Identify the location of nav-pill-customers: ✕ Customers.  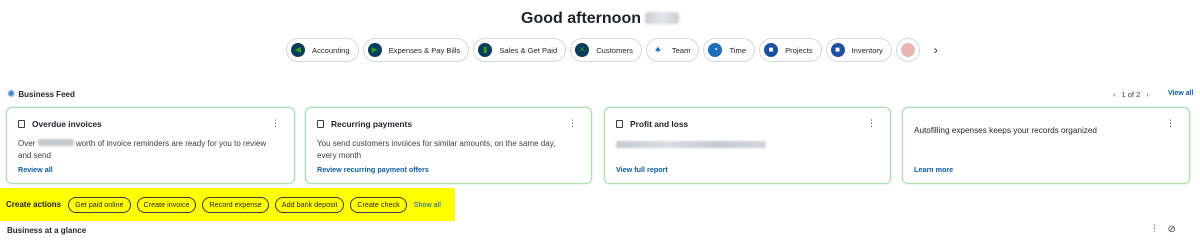
(606, 50).